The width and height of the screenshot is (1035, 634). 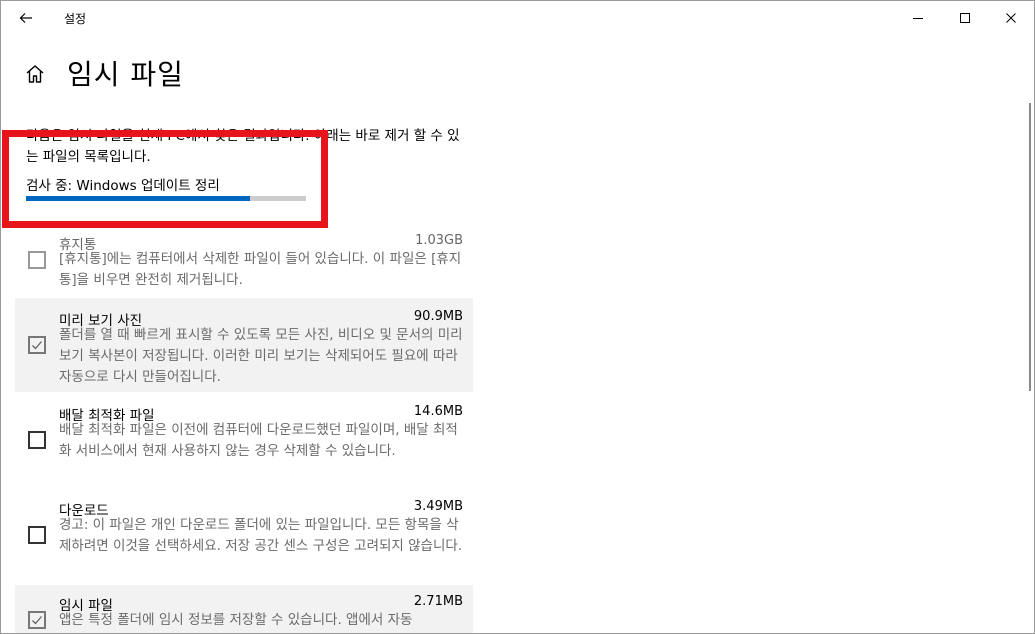 I want to click on close-button, so click(x=1011, y=18).